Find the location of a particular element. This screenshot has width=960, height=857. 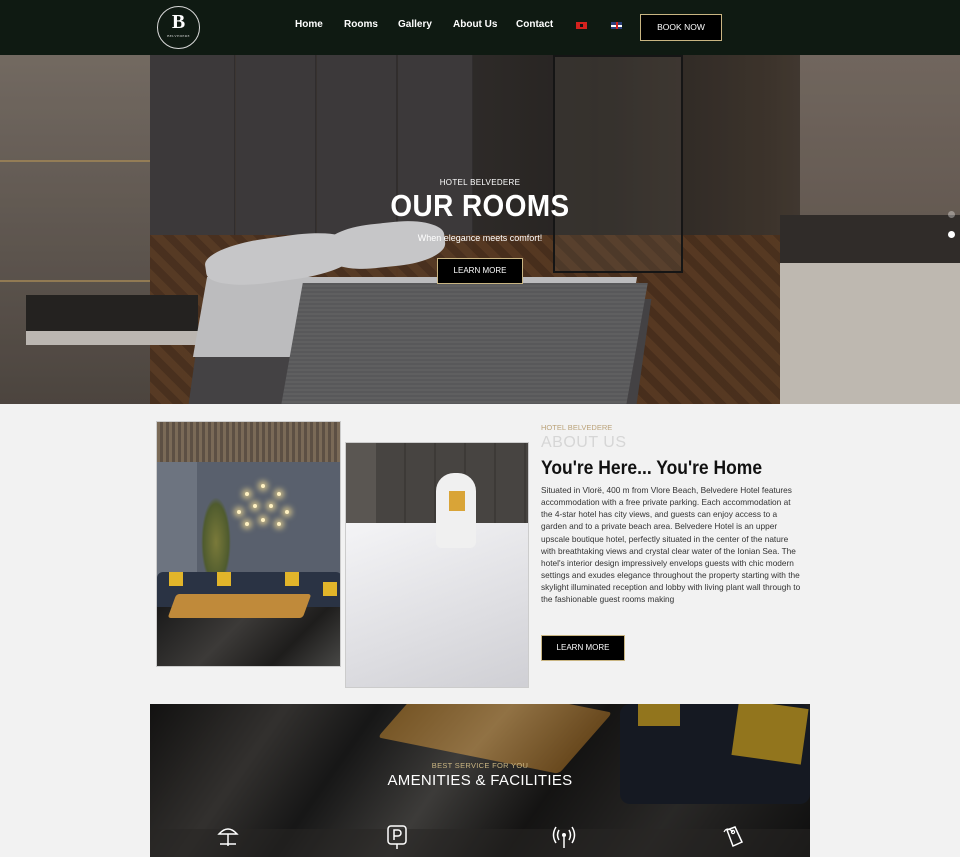

hero-learn-more-button: LEARN MORE is located at coordinates (480, 271).